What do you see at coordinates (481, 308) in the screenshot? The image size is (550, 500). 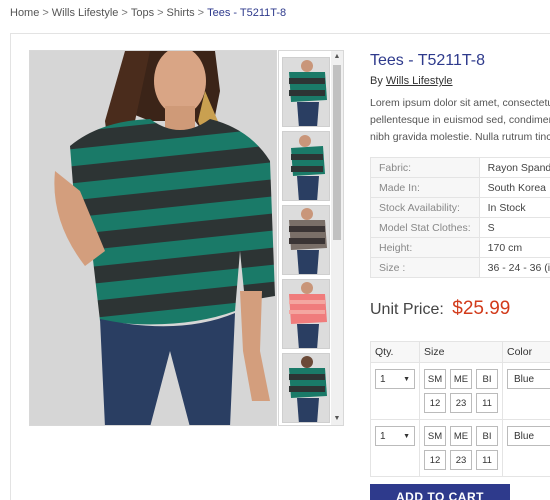 I see `price-amount: $25.99` at bounding box center [481, 308].